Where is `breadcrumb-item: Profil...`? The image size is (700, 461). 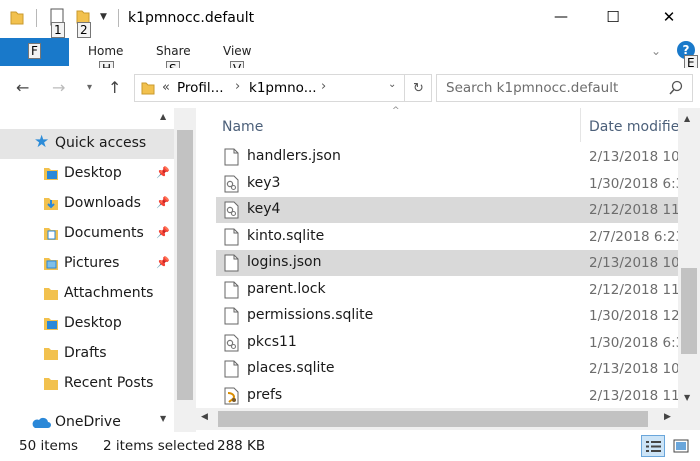
breadcrumb-item: Profil... is located at coordinates (200, 88).